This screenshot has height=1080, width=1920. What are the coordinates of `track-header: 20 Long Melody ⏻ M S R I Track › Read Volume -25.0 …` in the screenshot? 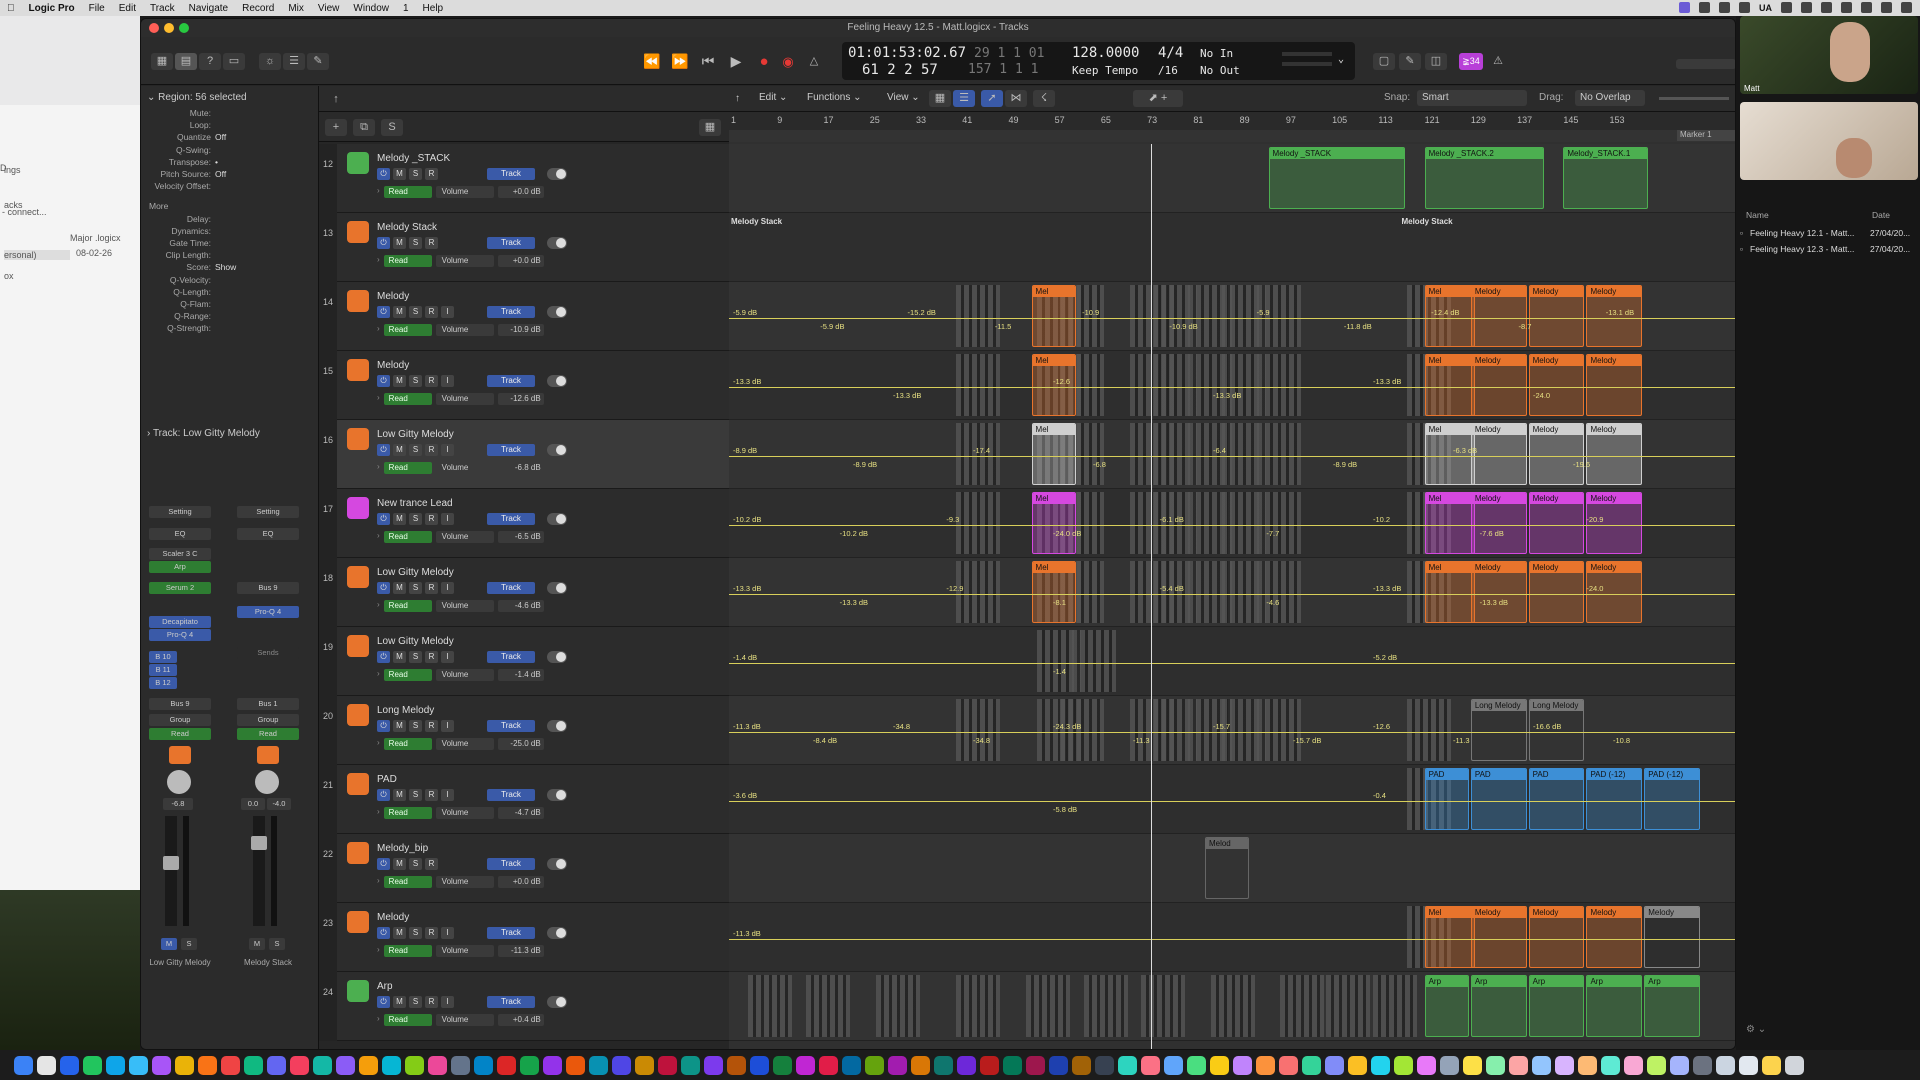 It's located at (524, 730).